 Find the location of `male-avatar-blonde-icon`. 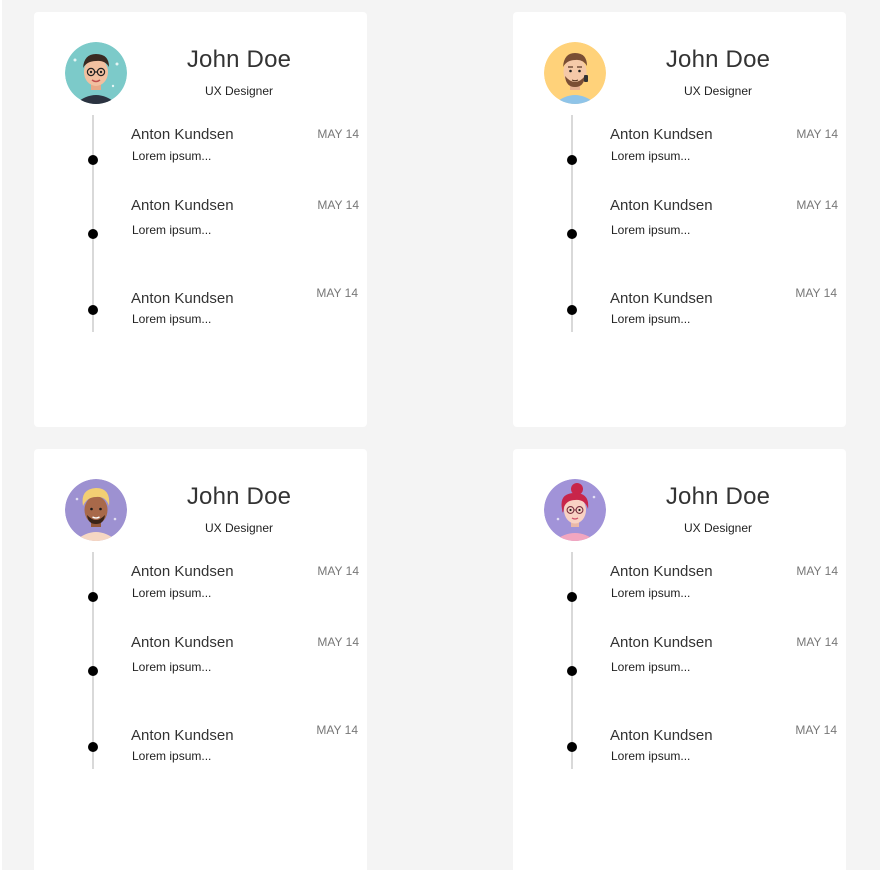

male-avatar-blonde-icon is located at coordinates (96, 510).